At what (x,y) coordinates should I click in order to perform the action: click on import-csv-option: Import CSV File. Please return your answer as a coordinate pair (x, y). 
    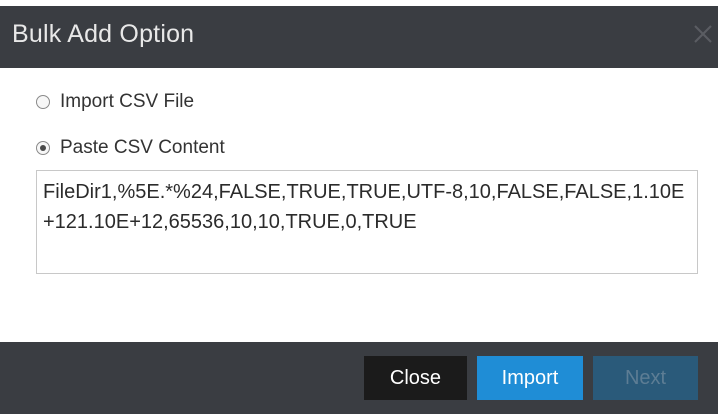
    Looking at the image, I should click on (115, 102).